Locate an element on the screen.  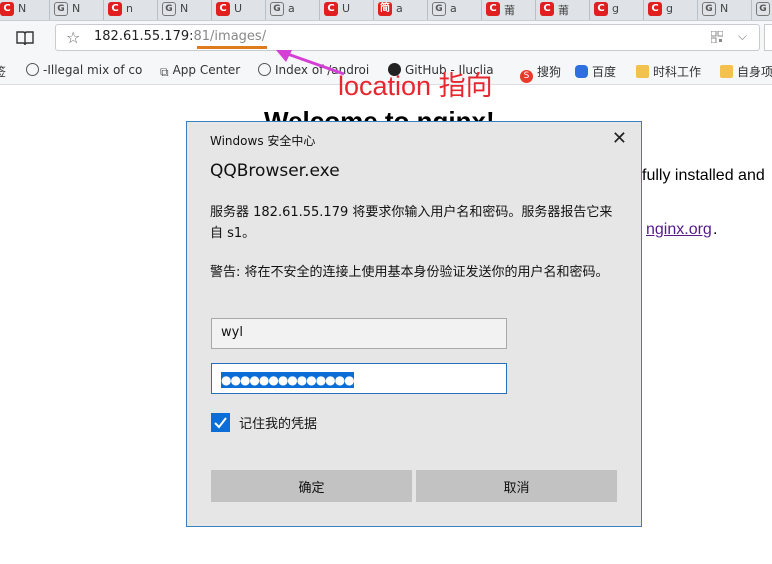
page-text: fully installed and is located at coordinates (703, 175).